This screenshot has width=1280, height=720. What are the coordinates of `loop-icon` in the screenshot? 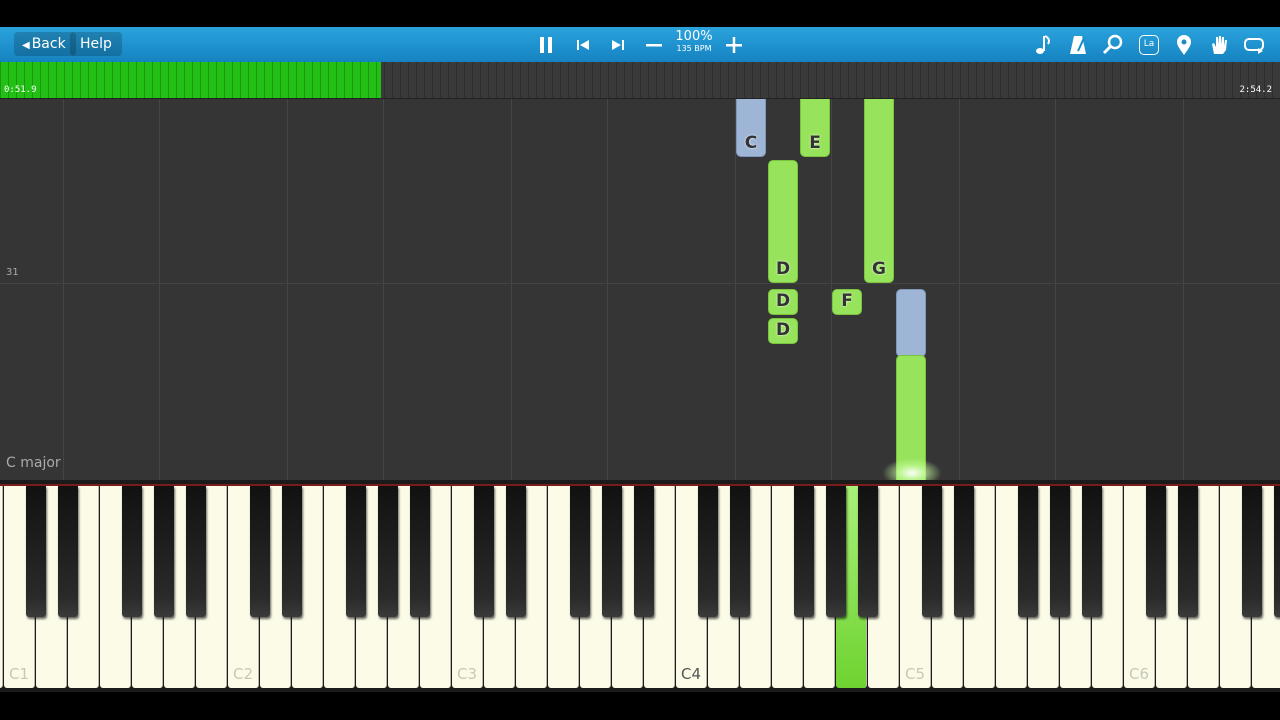 It's located at (1254, 45).